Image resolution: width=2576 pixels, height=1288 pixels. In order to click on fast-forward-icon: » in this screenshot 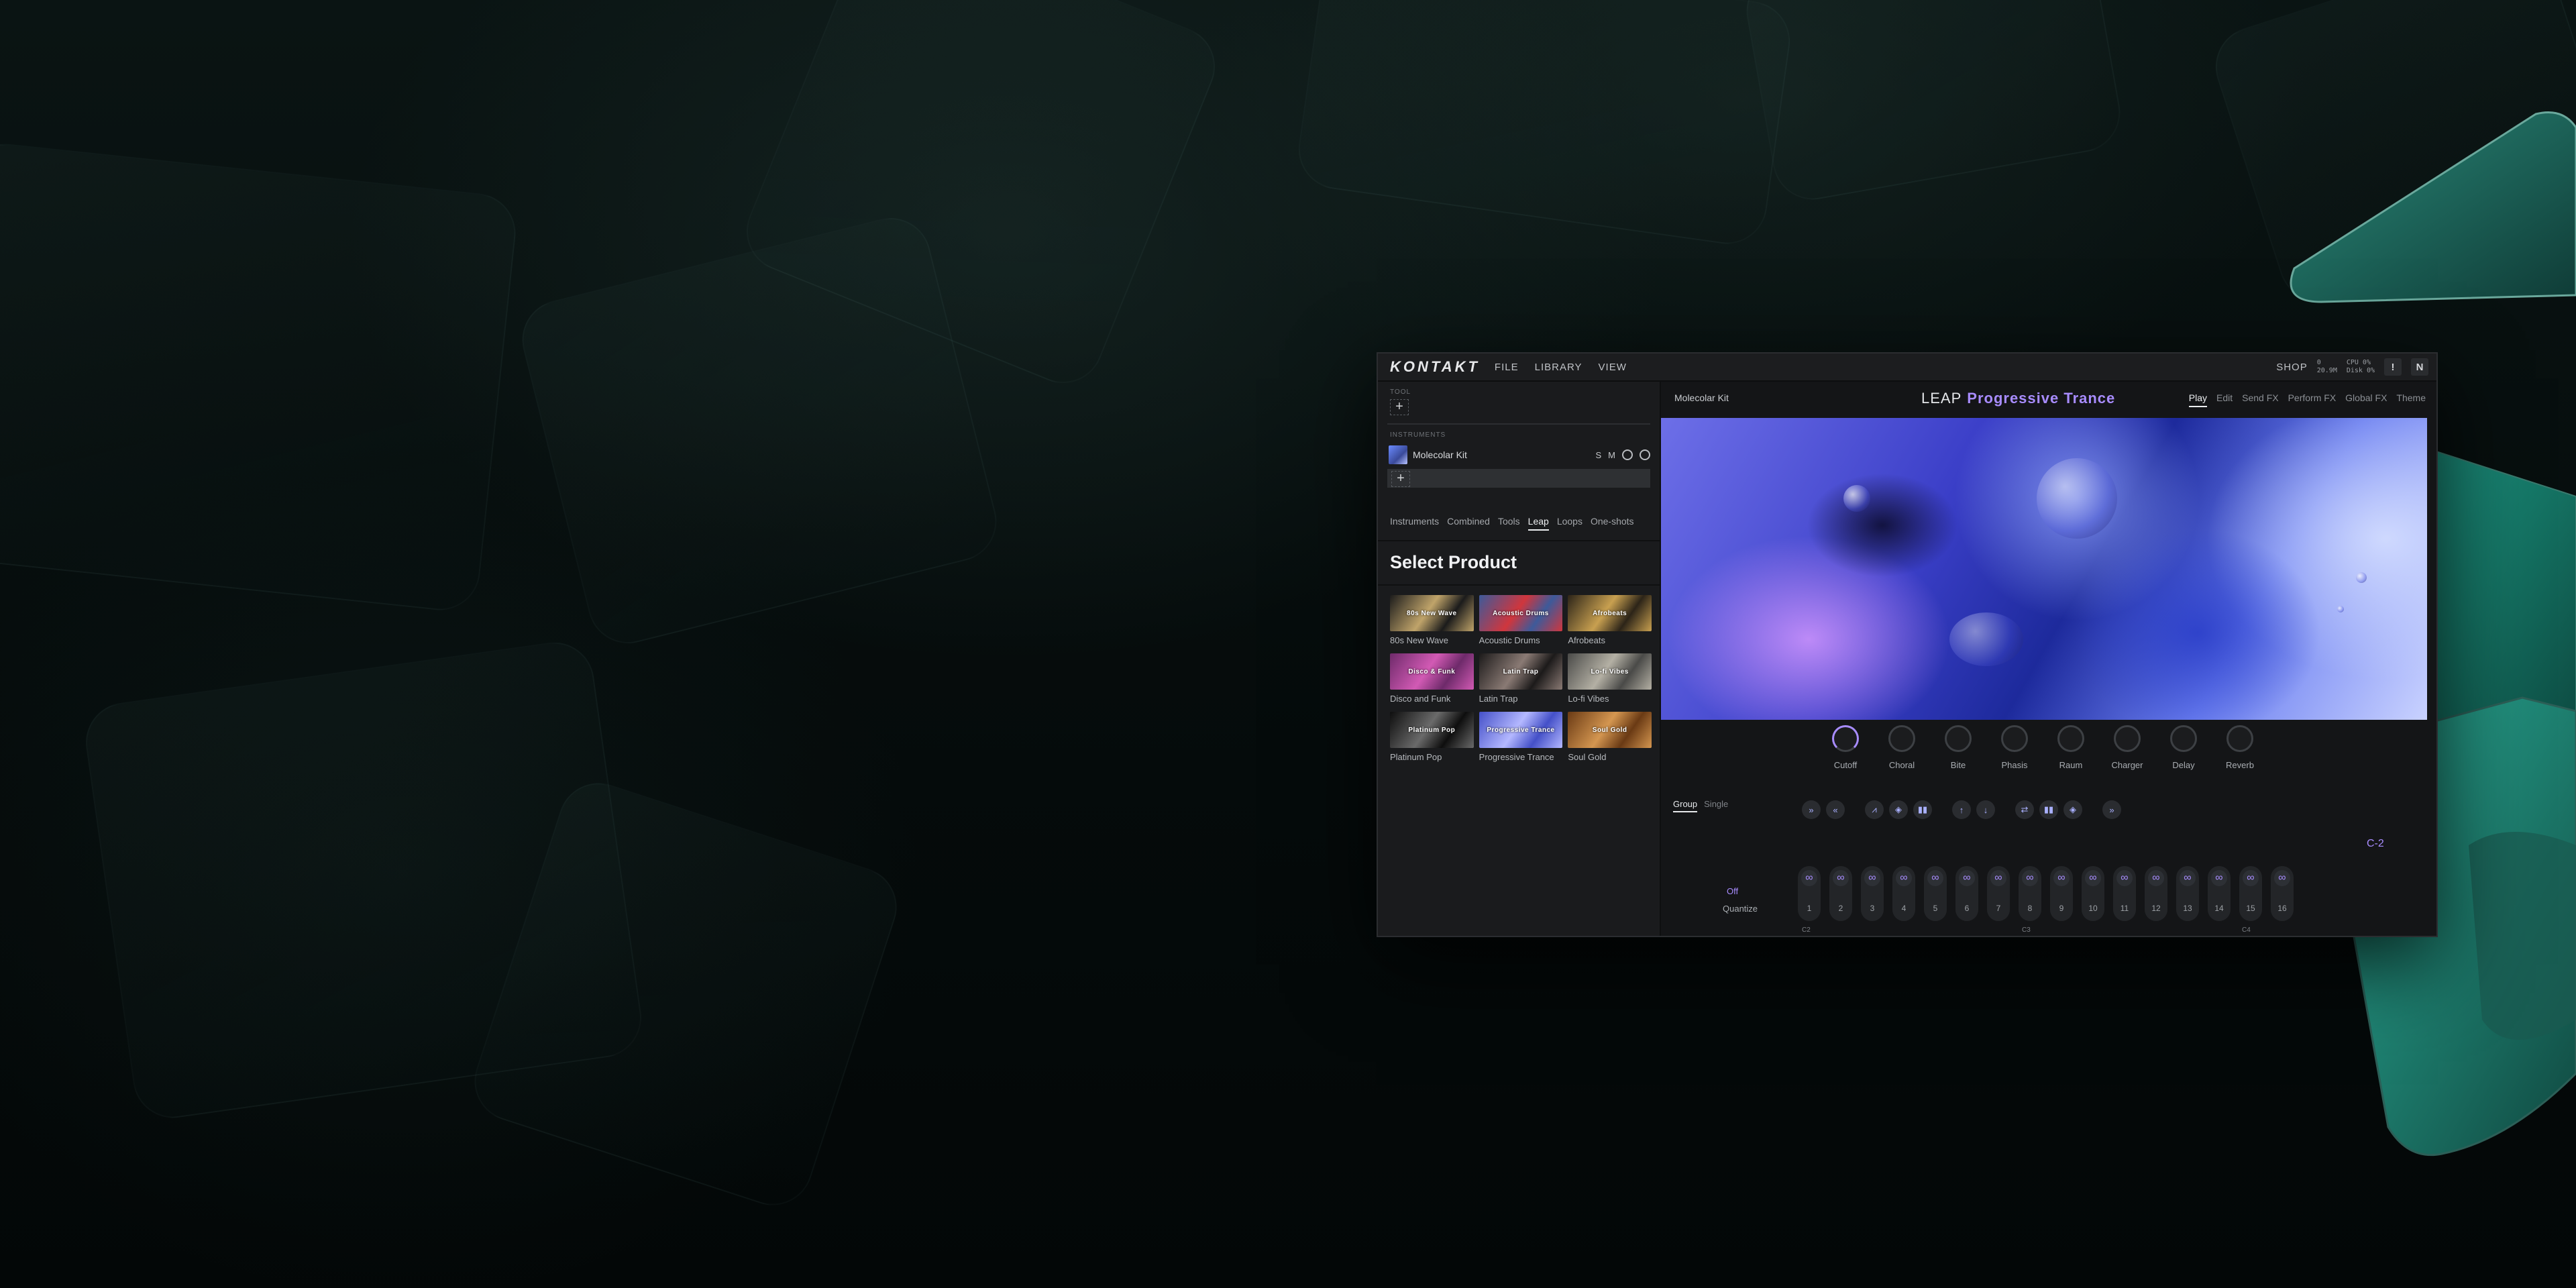, I will do `click(1811, 809)`.